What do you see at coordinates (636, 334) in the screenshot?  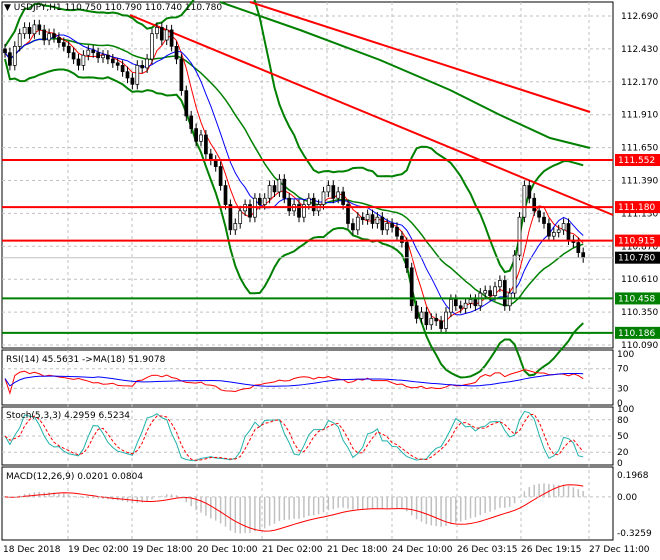 I see `level-tag-label: 110.186` at bounding box center [636, 334].